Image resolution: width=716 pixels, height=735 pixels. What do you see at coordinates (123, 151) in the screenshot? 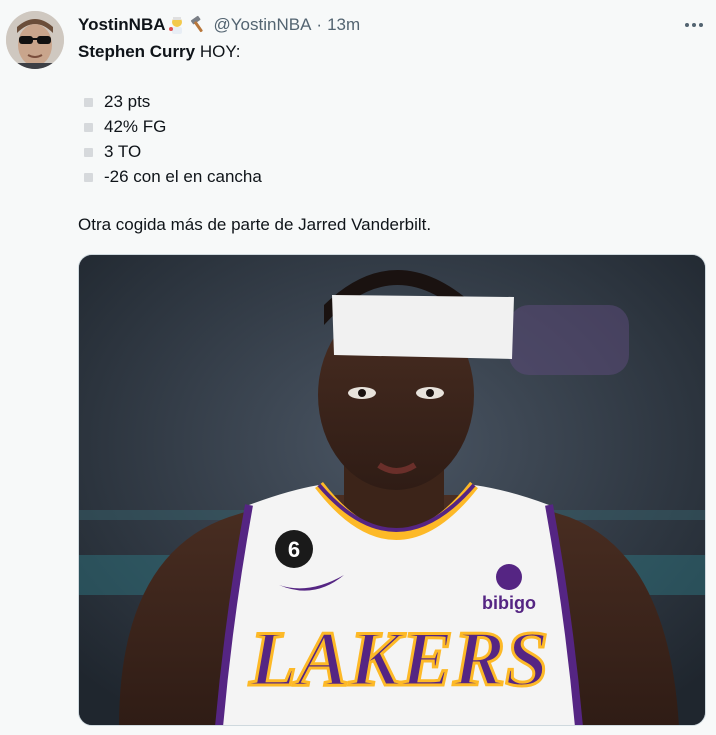
I see `stat-text: 3 TO` at bounding box center [123, 151].